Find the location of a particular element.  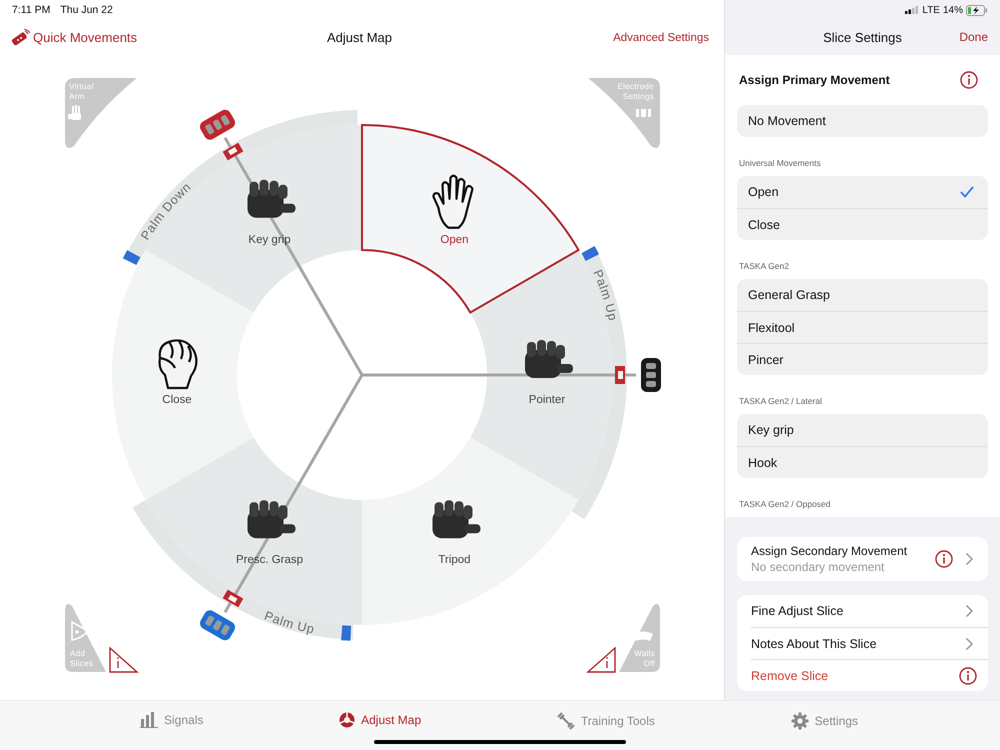

movement-option: Close is located at coordinates (862, 224).